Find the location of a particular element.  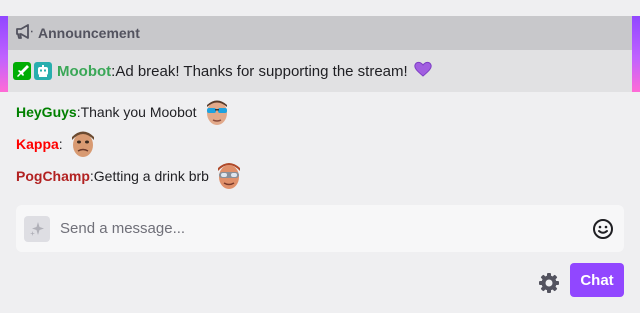

sparkle-icon is located at coordinates (37, 228).